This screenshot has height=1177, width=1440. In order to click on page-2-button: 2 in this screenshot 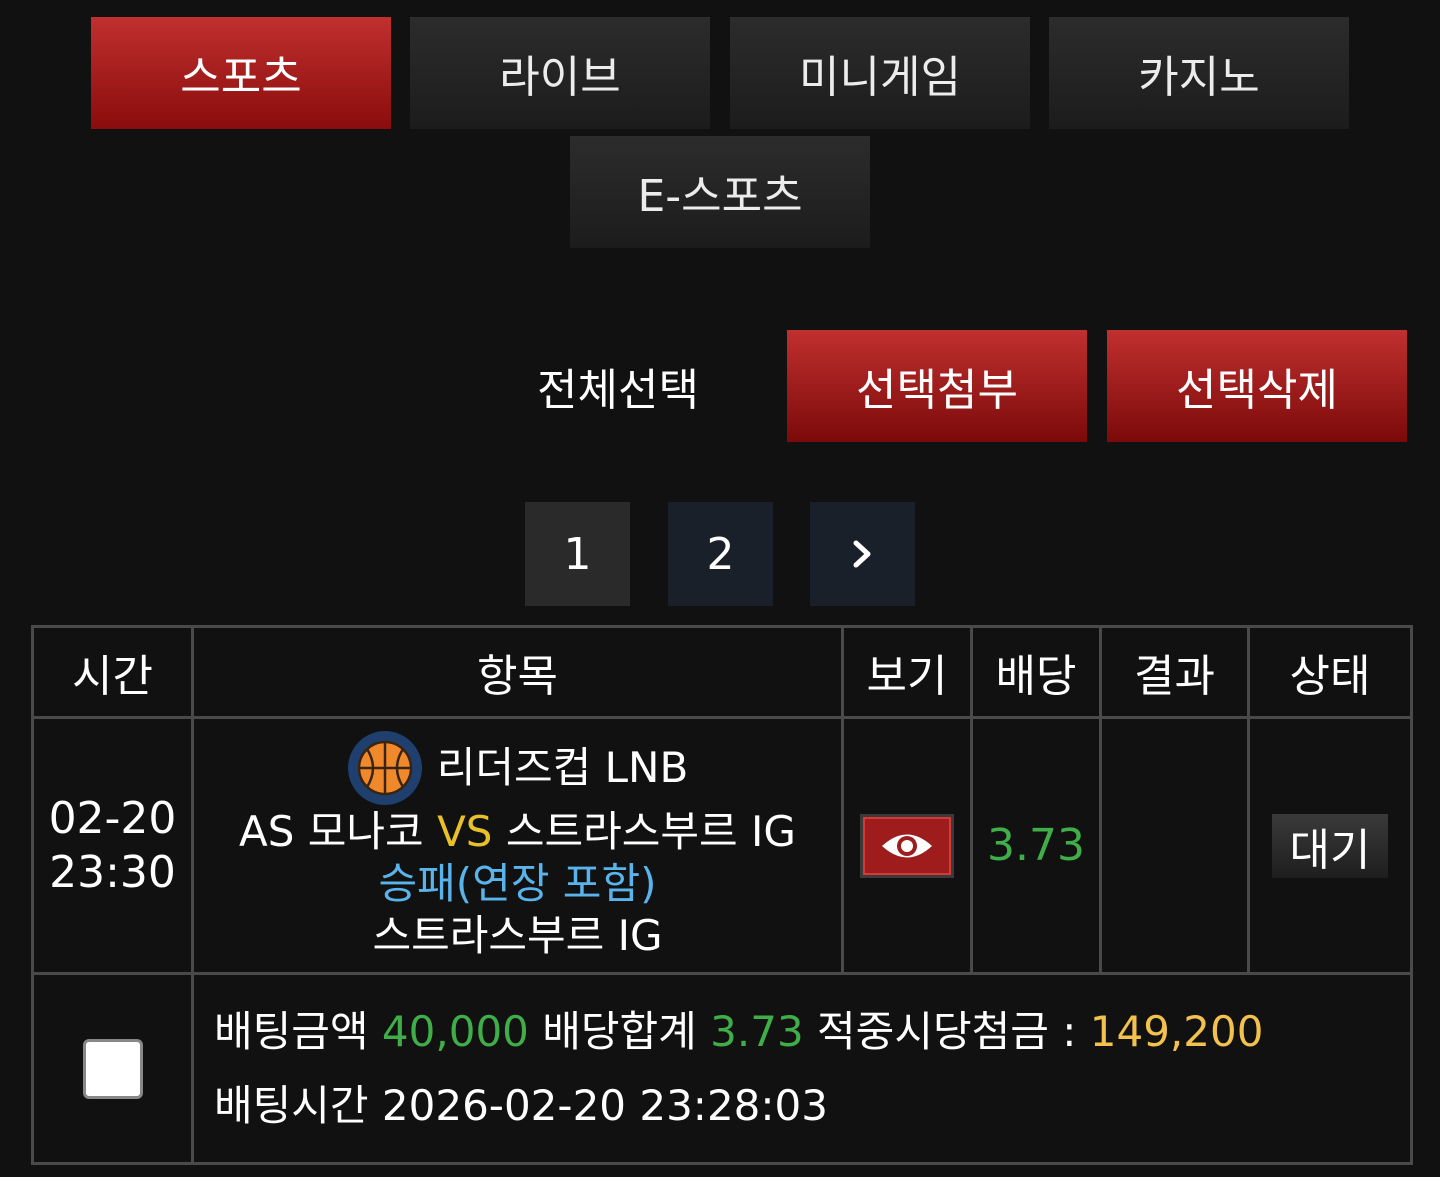, I will do `click(720, 554)`.